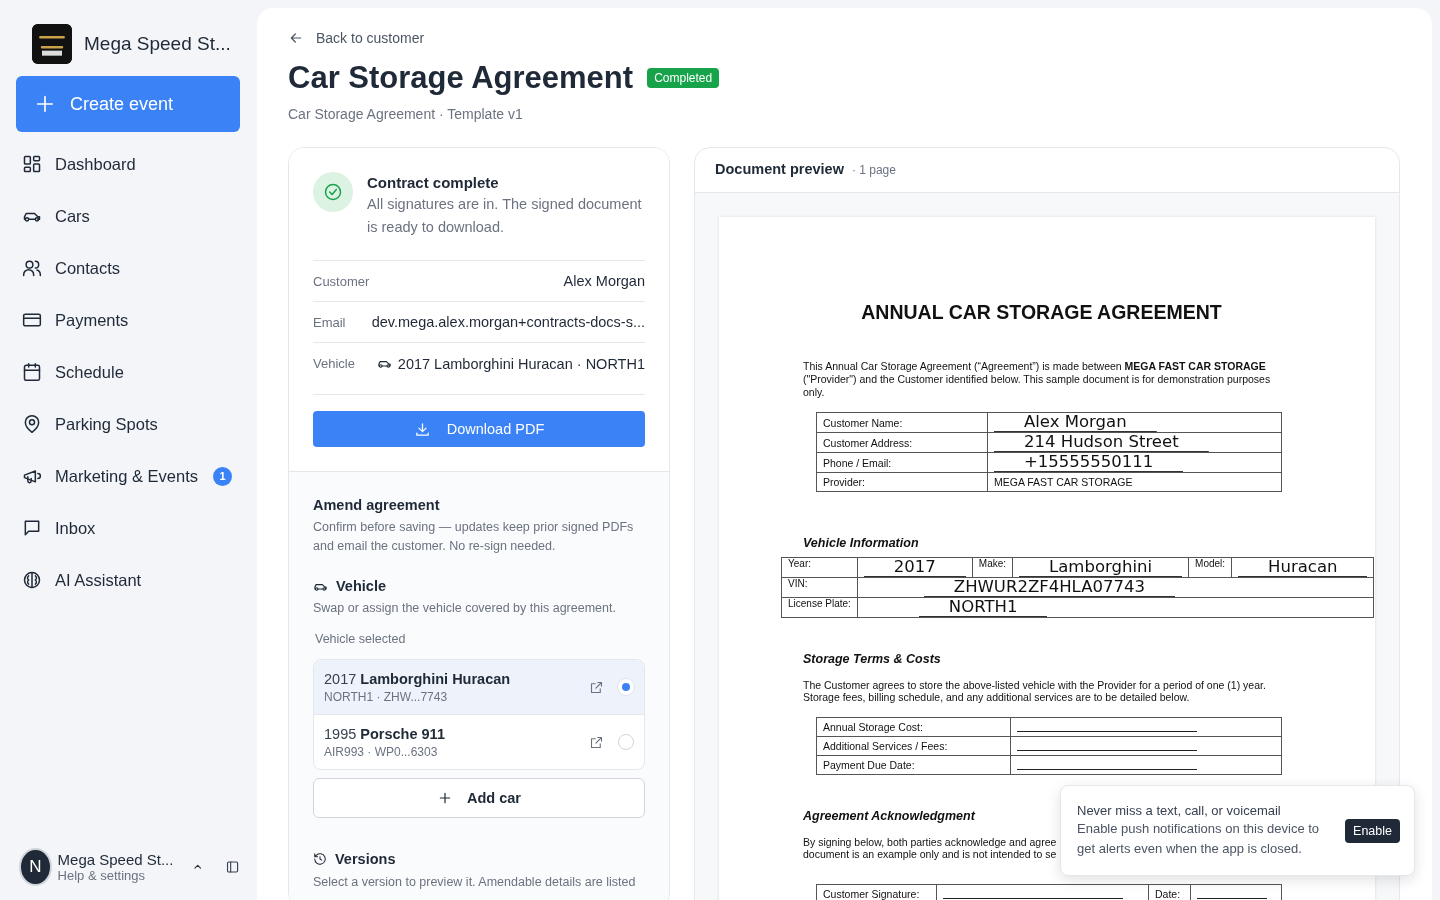 The height and width of the screenshot is (900, 1440). Describe the element at coordinates (361, 586) in the screenshot. I see `section-title: Vehicle` at that location.